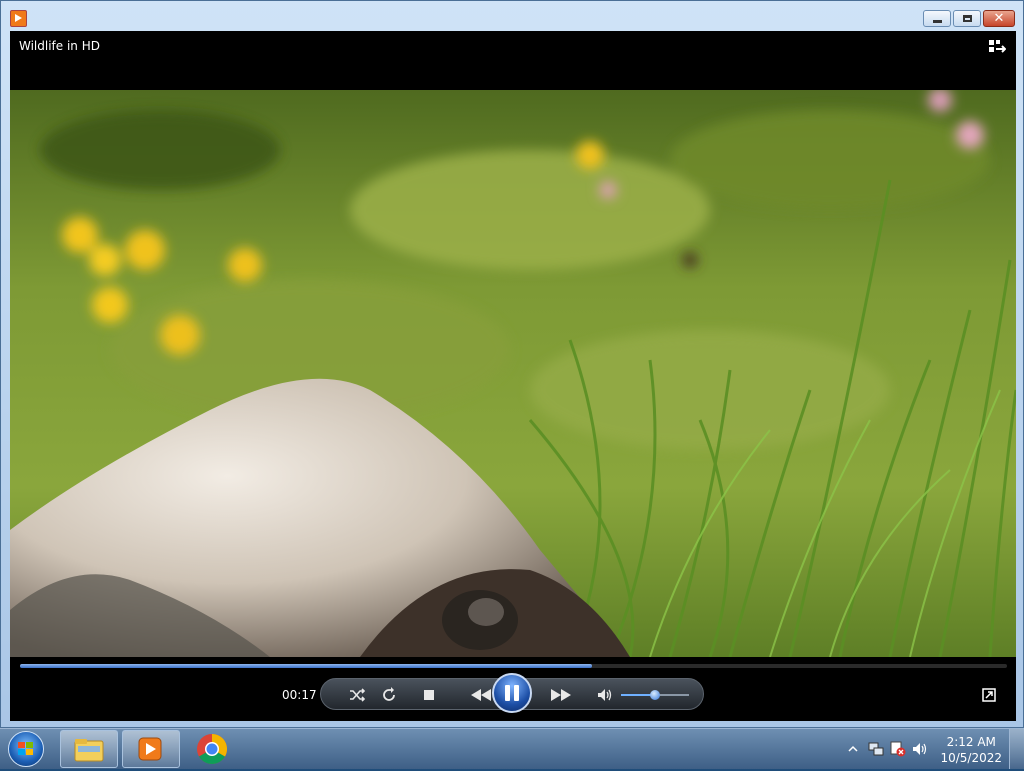  What do you see at coordinates (971, 750) in the screenshot?
I see `clock: 2:12 AM 10/5/2022` at bounding box center [971, 750].